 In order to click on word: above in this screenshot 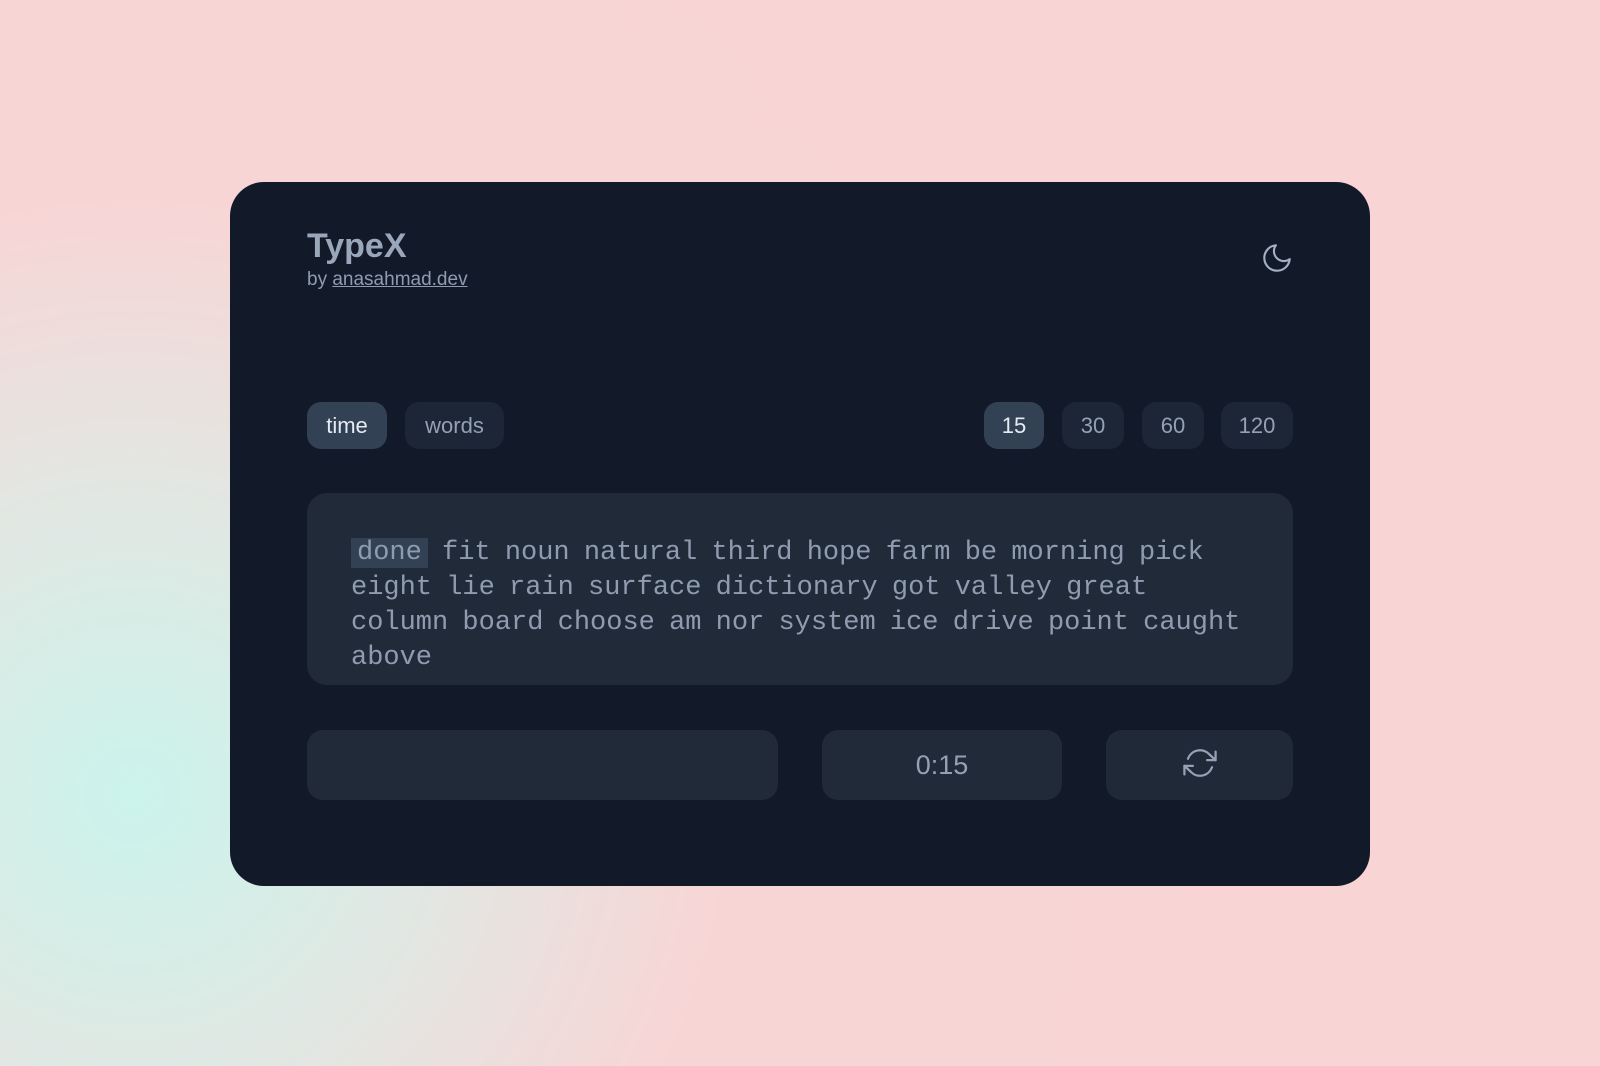, I will do `click(392, 658)`.